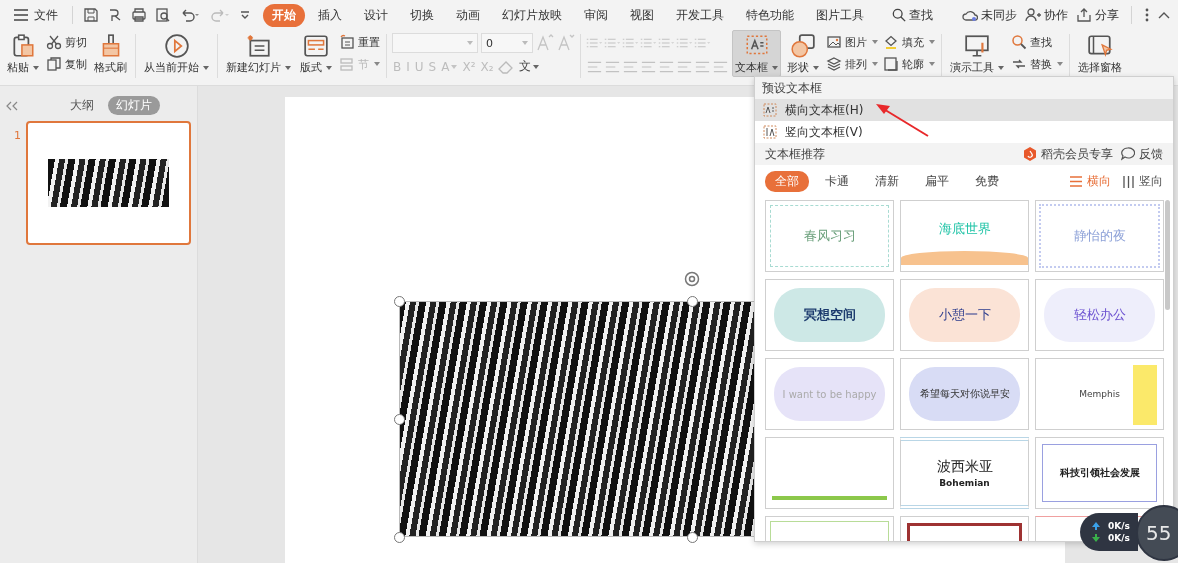 The height and width of the screenshot is (563, 1178). Describe the element at coordinates (702, 43) in the screenshot. I see `line-spacing-icon` at that location.